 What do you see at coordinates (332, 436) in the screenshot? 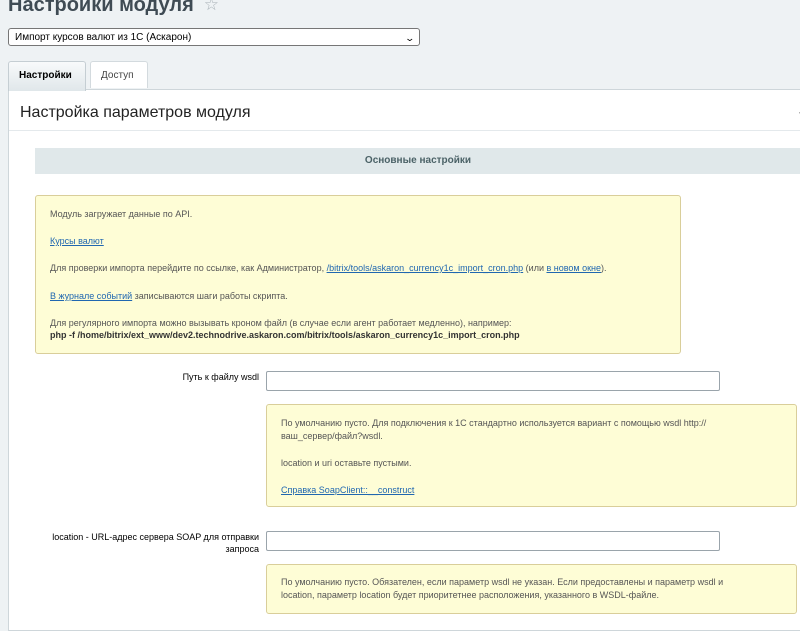
I see `wsdl-hint-line2: ваш_сервер/файл?wsdl.` at bounding box center [332, 436].